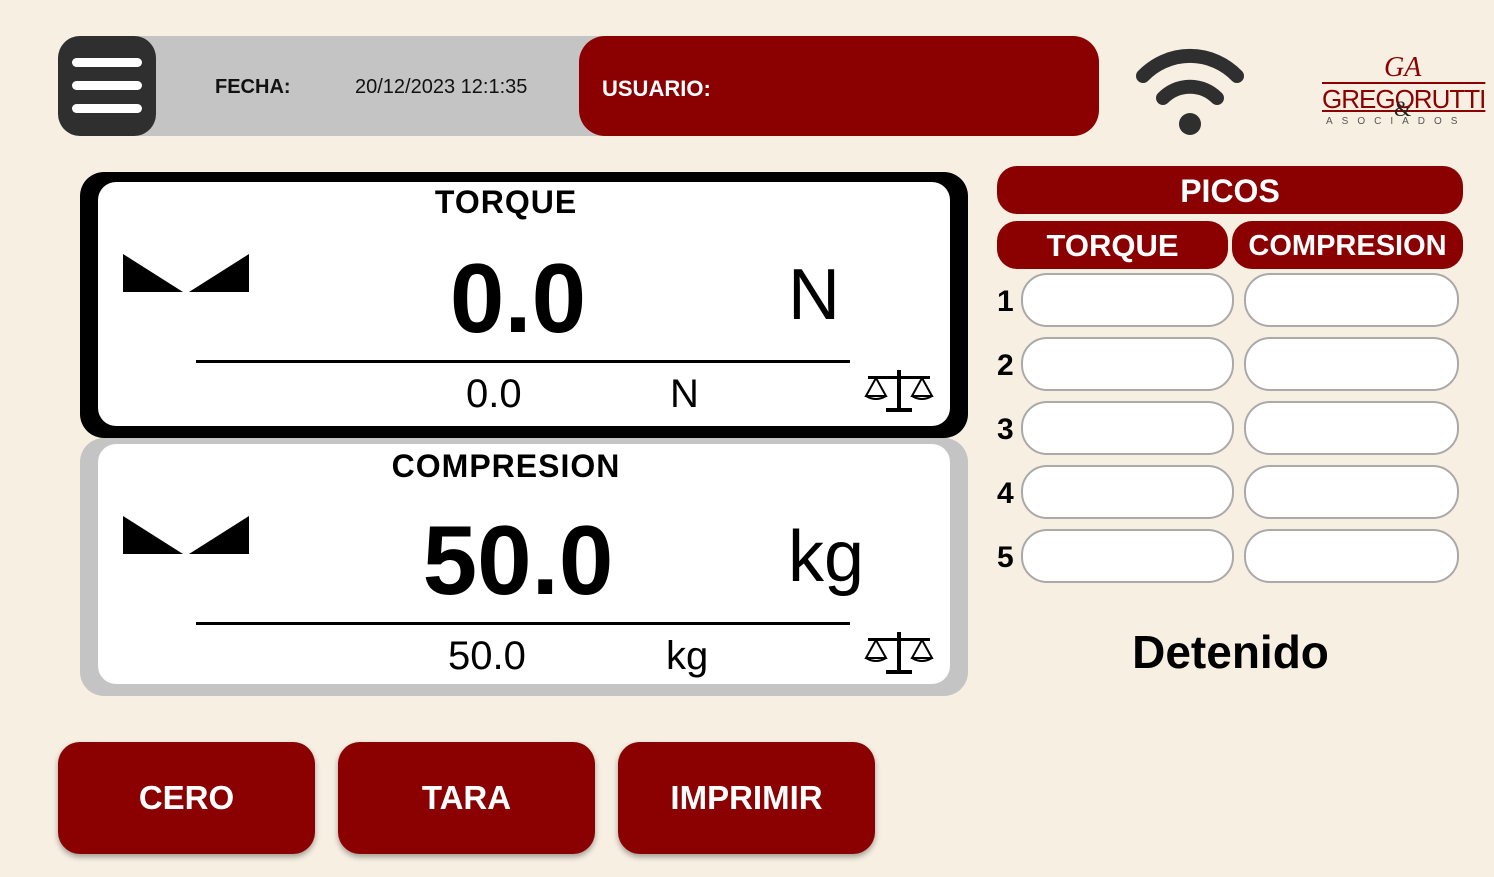 The width and height of the screenshot is (1494, 877). What do you see at coordinates (487, 656) in the screenshot?
I see `compresion-sub-value: 50.0` at bounding box center [487, 656].